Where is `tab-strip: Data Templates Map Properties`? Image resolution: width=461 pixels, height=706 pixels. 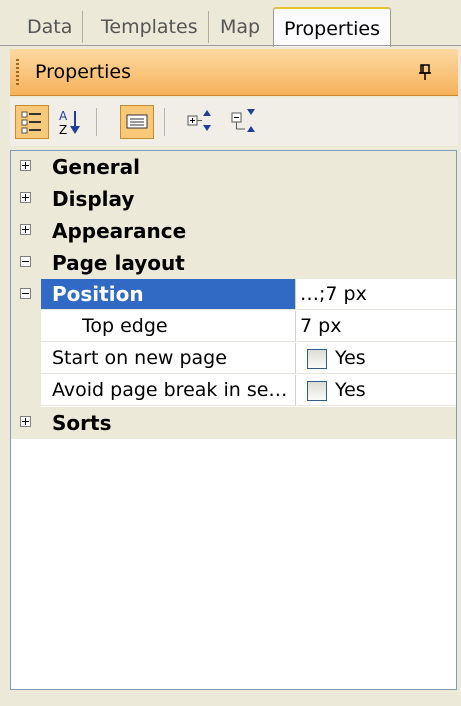
tab-strip: Data Templates Map Properties is located at coordinates (230, 23).